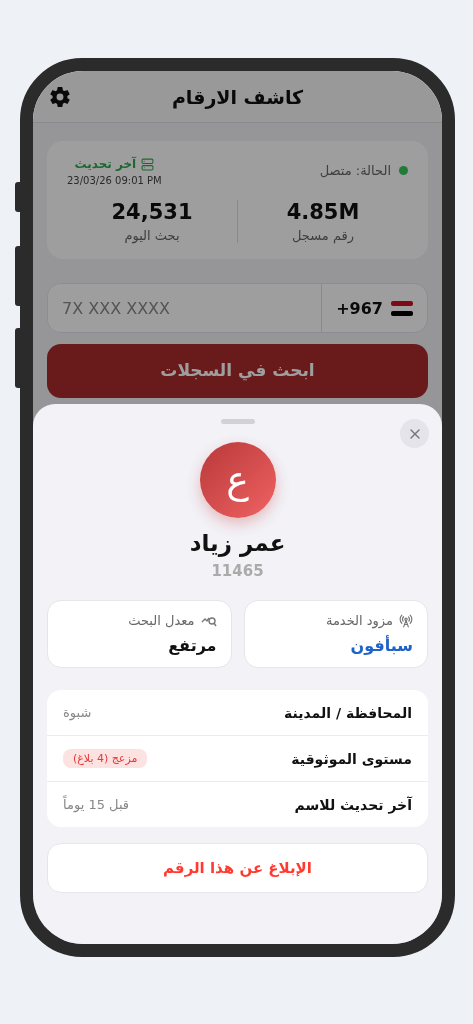 The height and width of the screenshot is (1024, 473). I want to click on stat-value: 4.85M, so click(323, 212).